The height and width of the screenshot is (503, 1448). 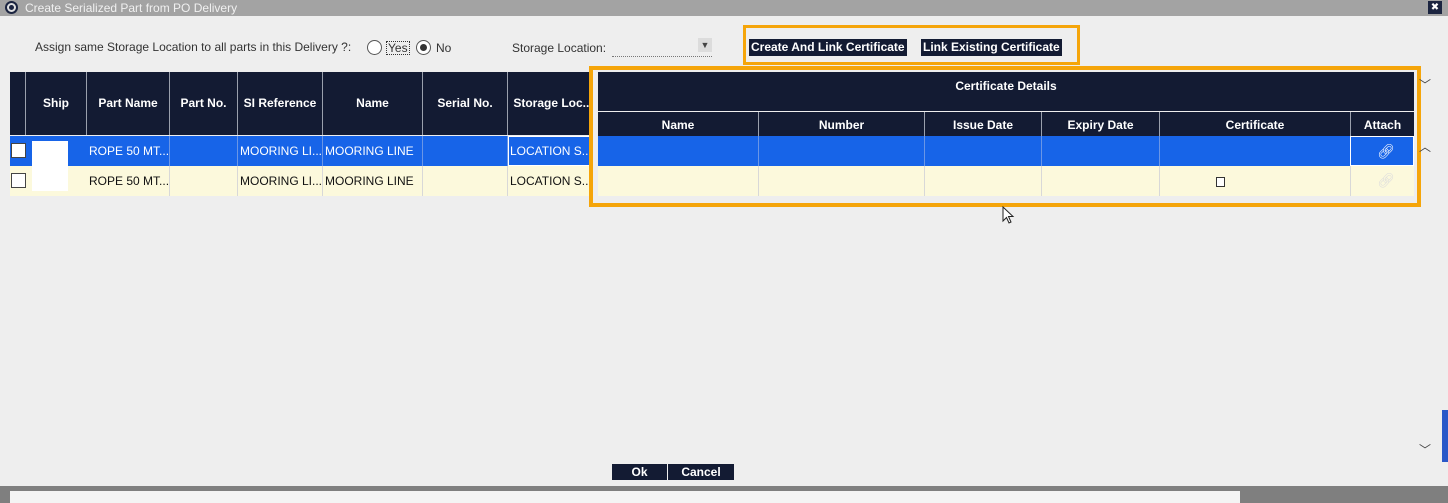 I want to click on link-existing-certificate-button: Link Existing Certificate, so click(x=991, y=47).